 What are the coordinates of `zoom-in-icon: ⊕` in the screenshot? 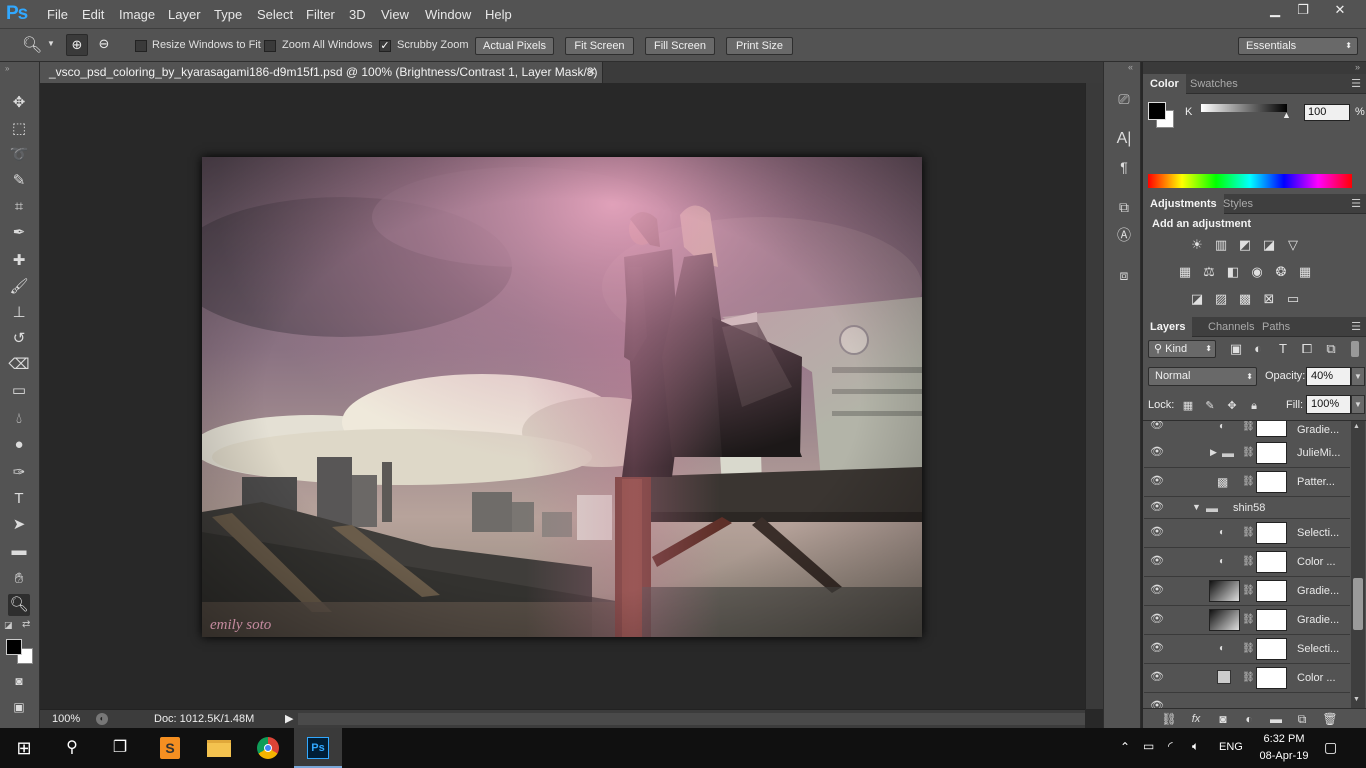 It's located at (77, 45).